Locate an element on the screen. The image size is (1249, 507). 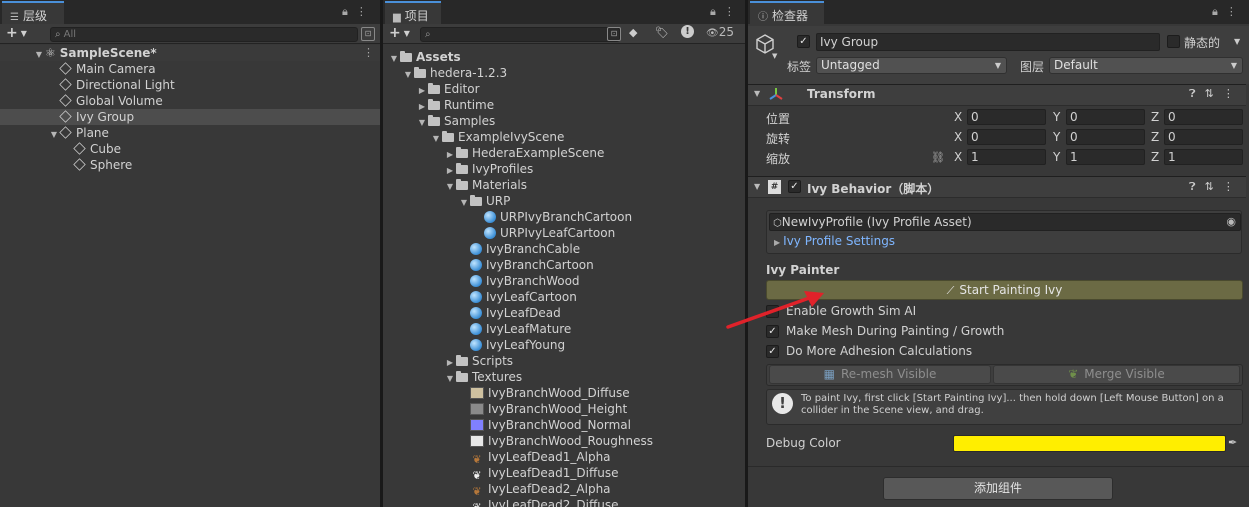
project-tree-item: IvyBranchWood_Height is located at coordinates (564, 409).